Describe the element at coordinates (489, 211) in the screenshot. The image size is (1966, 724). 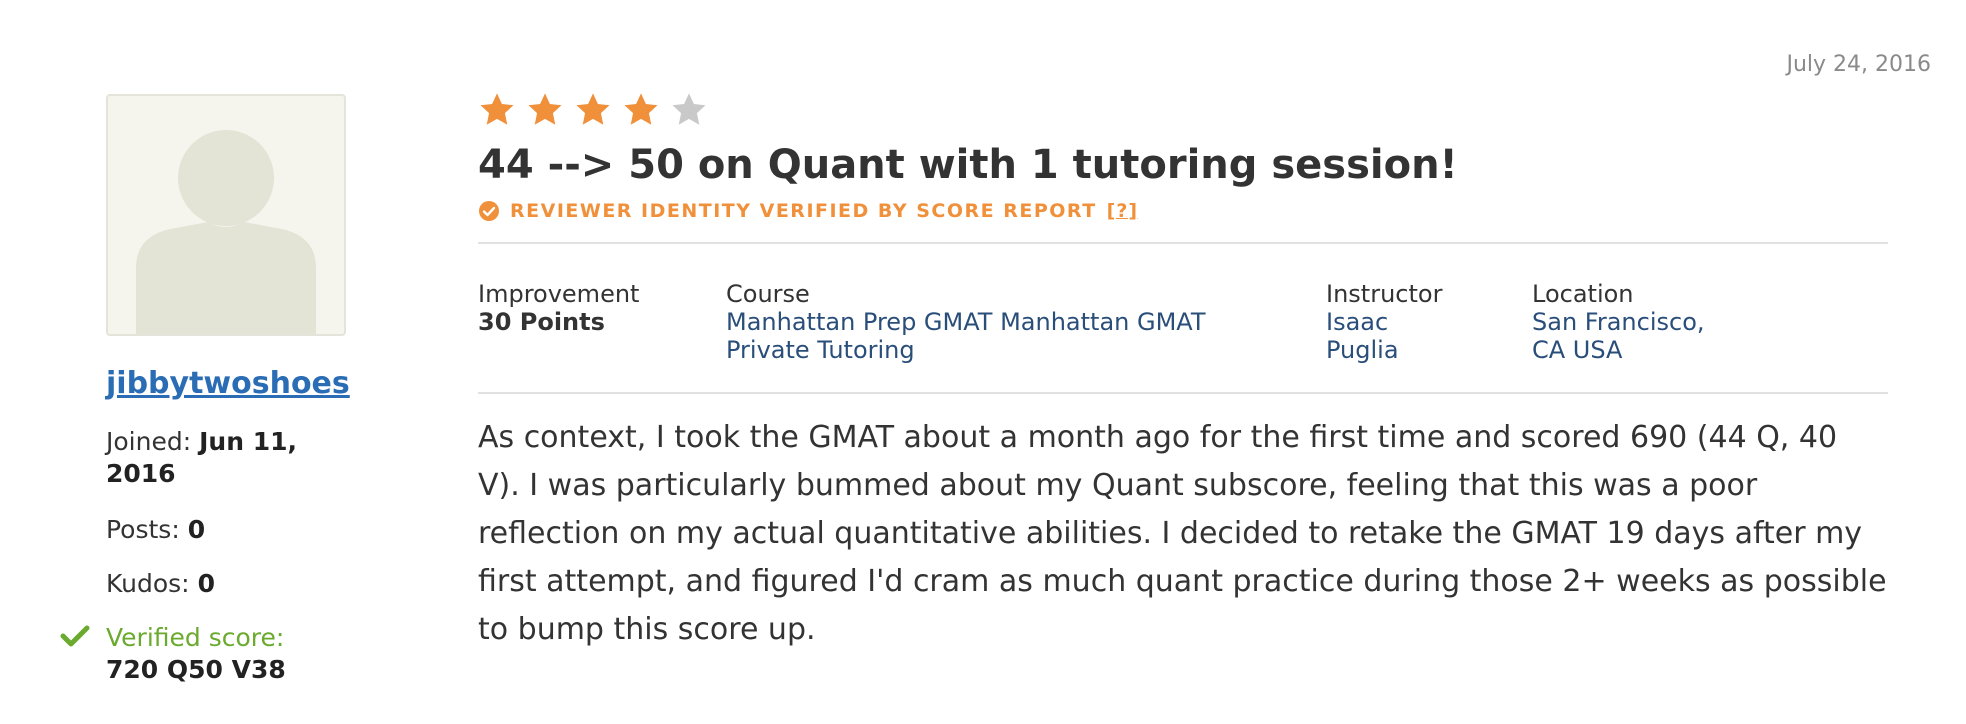
I see `check-circle-icon` at that location.